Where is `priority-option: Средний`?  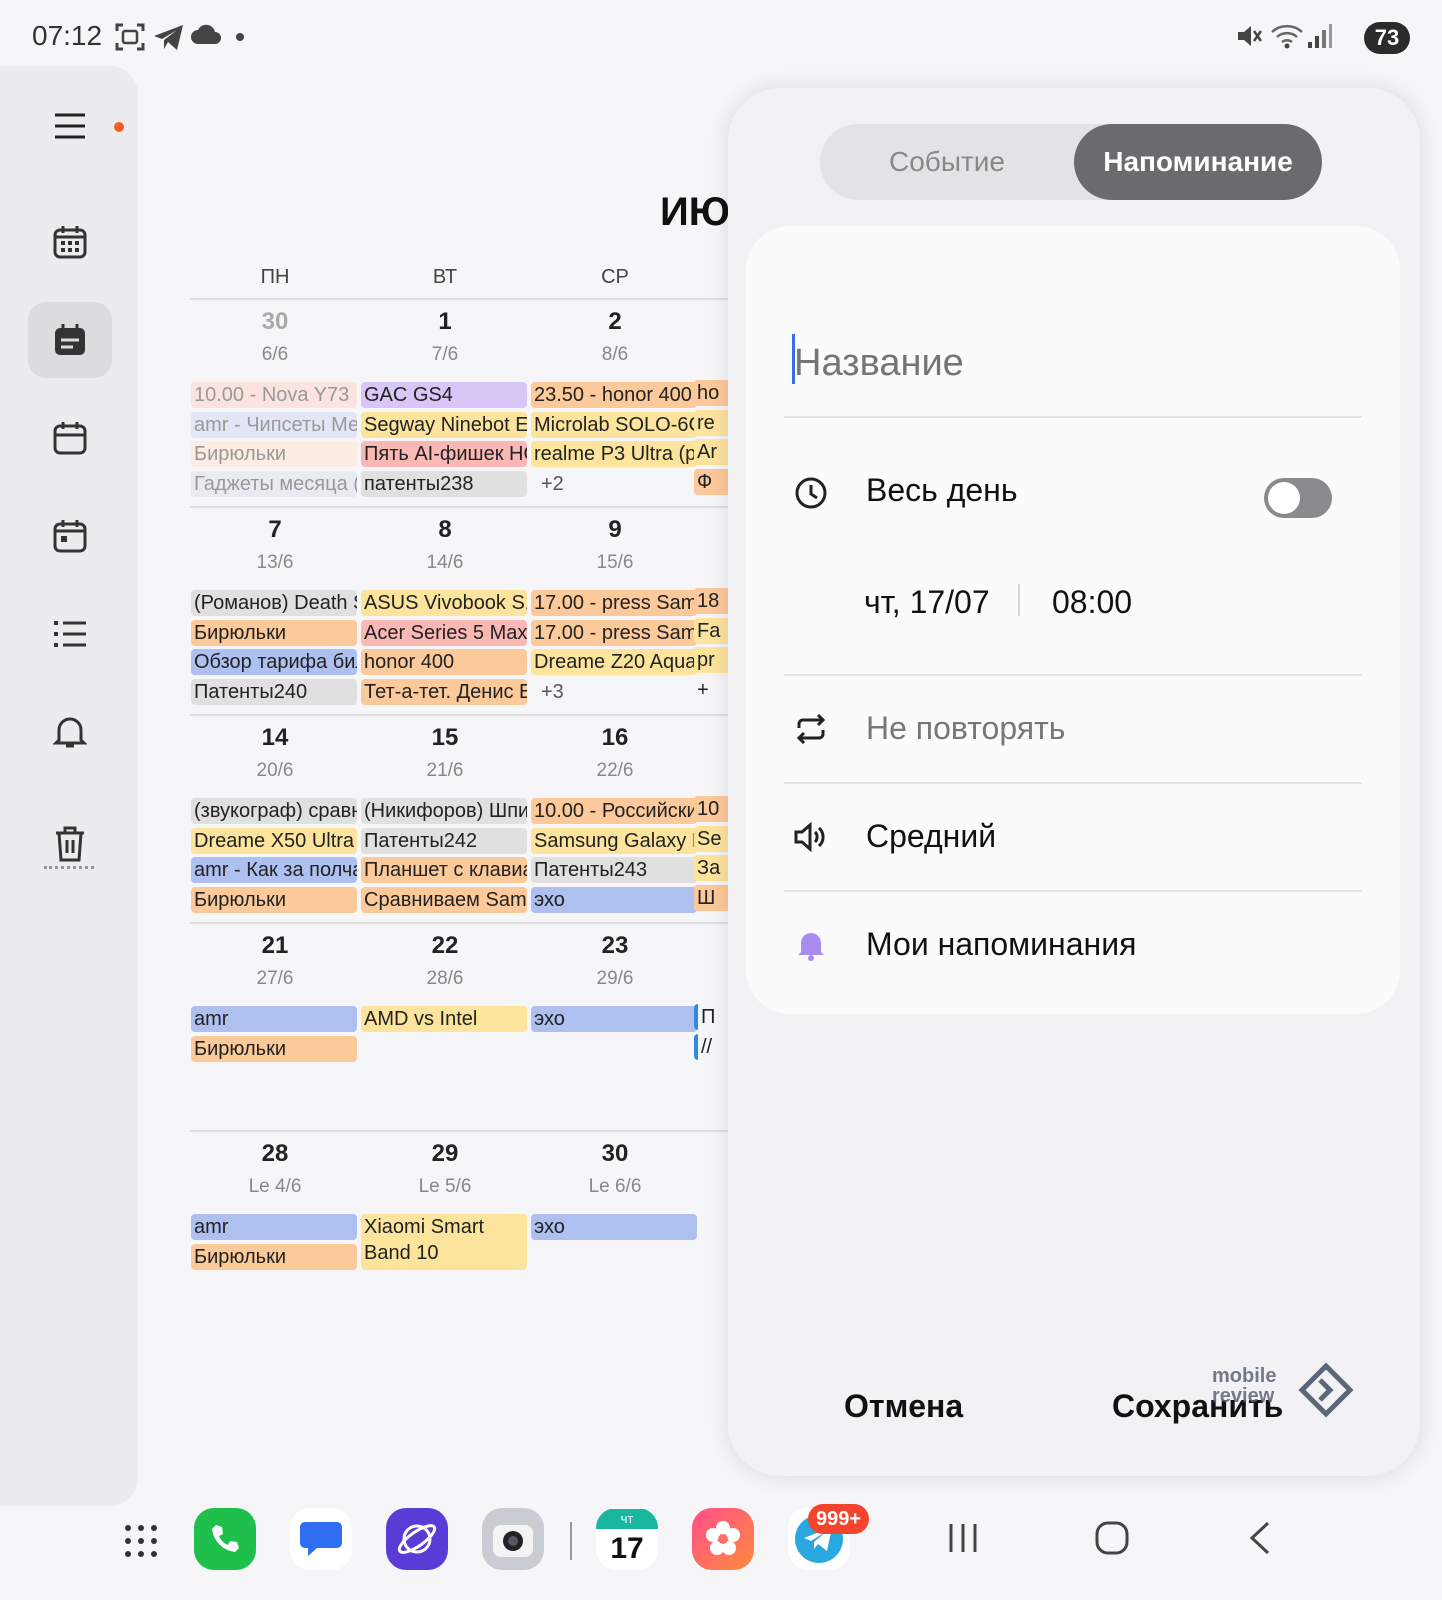
priority-option: Средний is located at coordinates (931, 836).